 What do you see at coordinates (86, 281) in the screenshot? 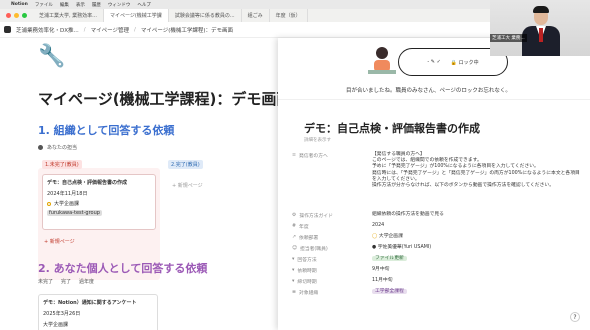
I see `filter-past-year: 過年度` at bounding box center [86, 281].